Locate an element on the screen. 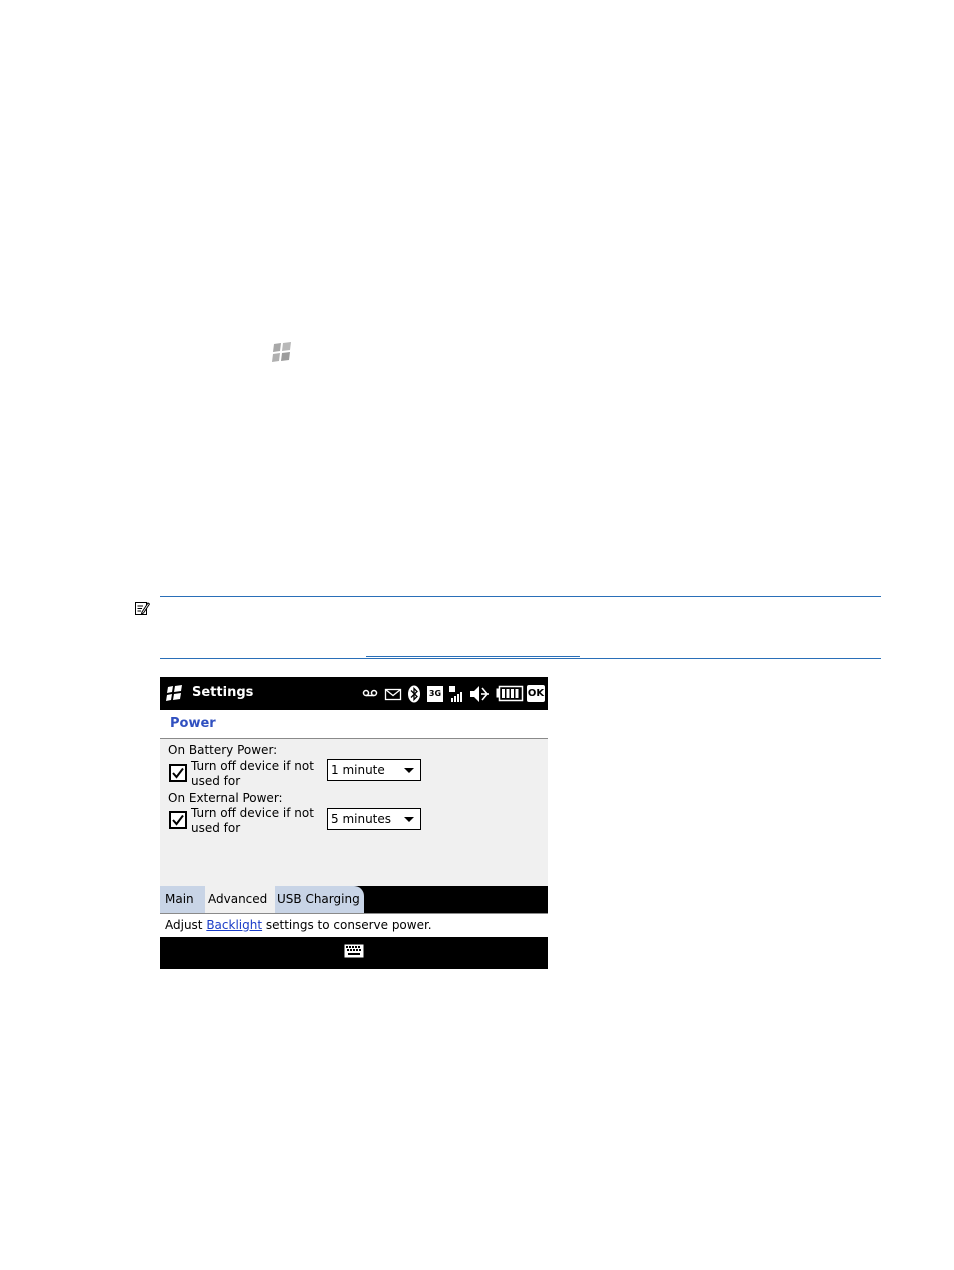  tab-usb-charging: USB Charging is located at coordinates (318, 899).